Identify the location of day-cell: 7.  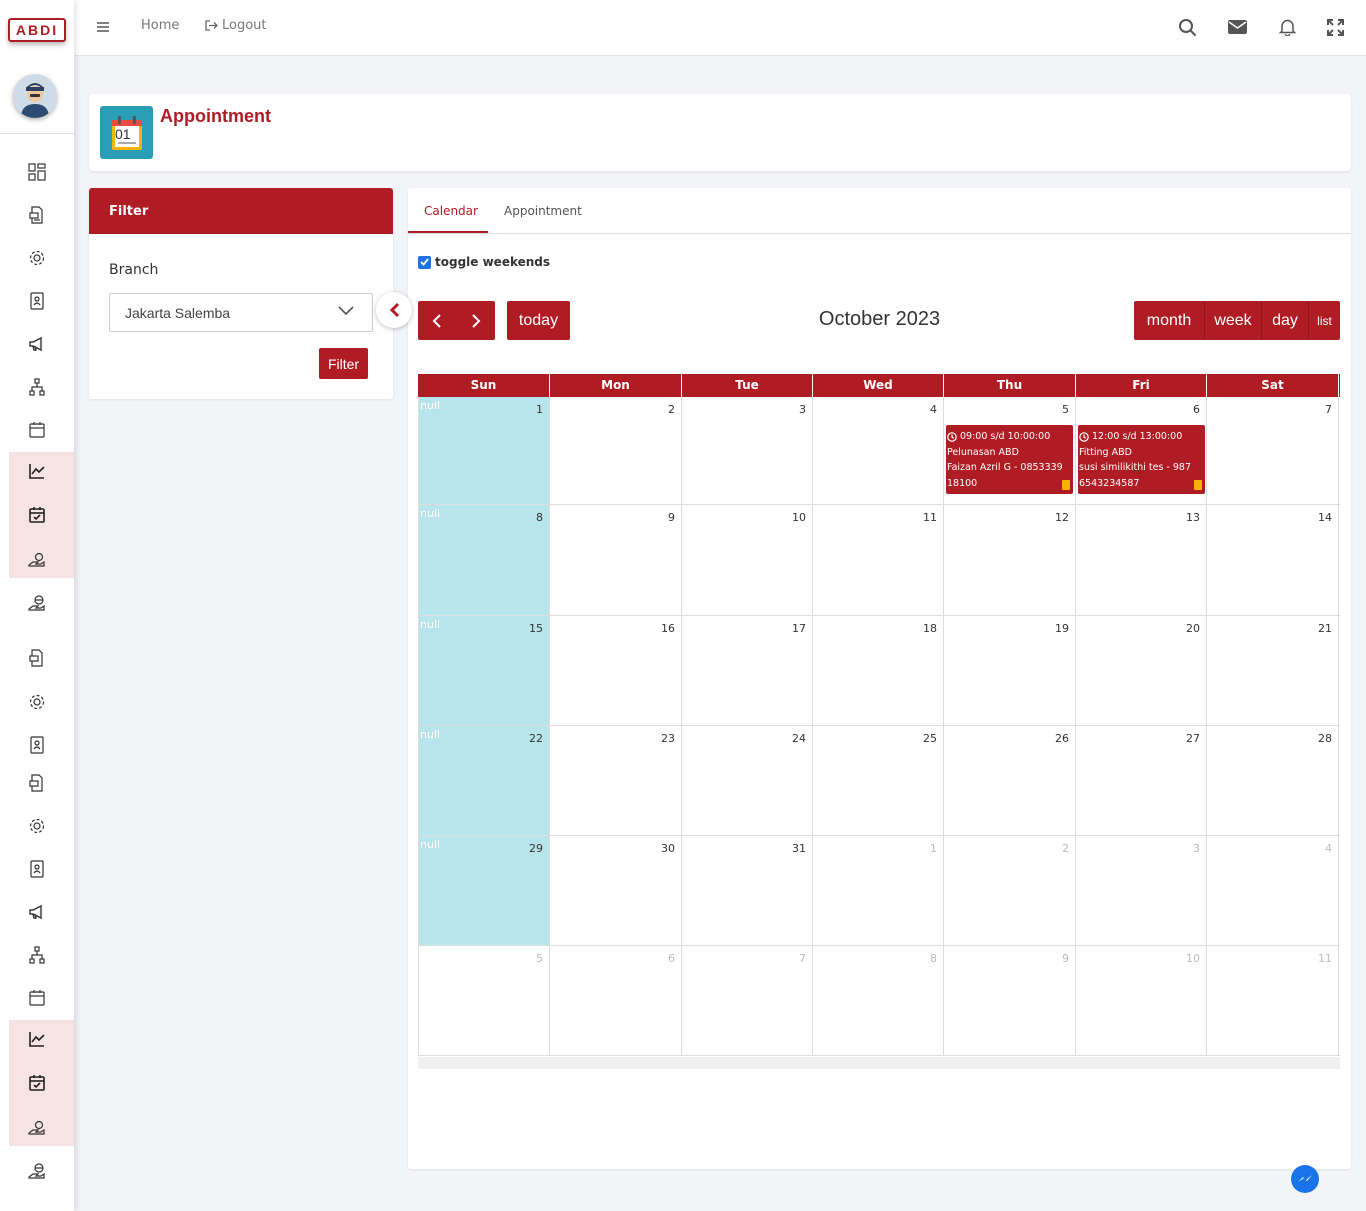
(747, 1000).